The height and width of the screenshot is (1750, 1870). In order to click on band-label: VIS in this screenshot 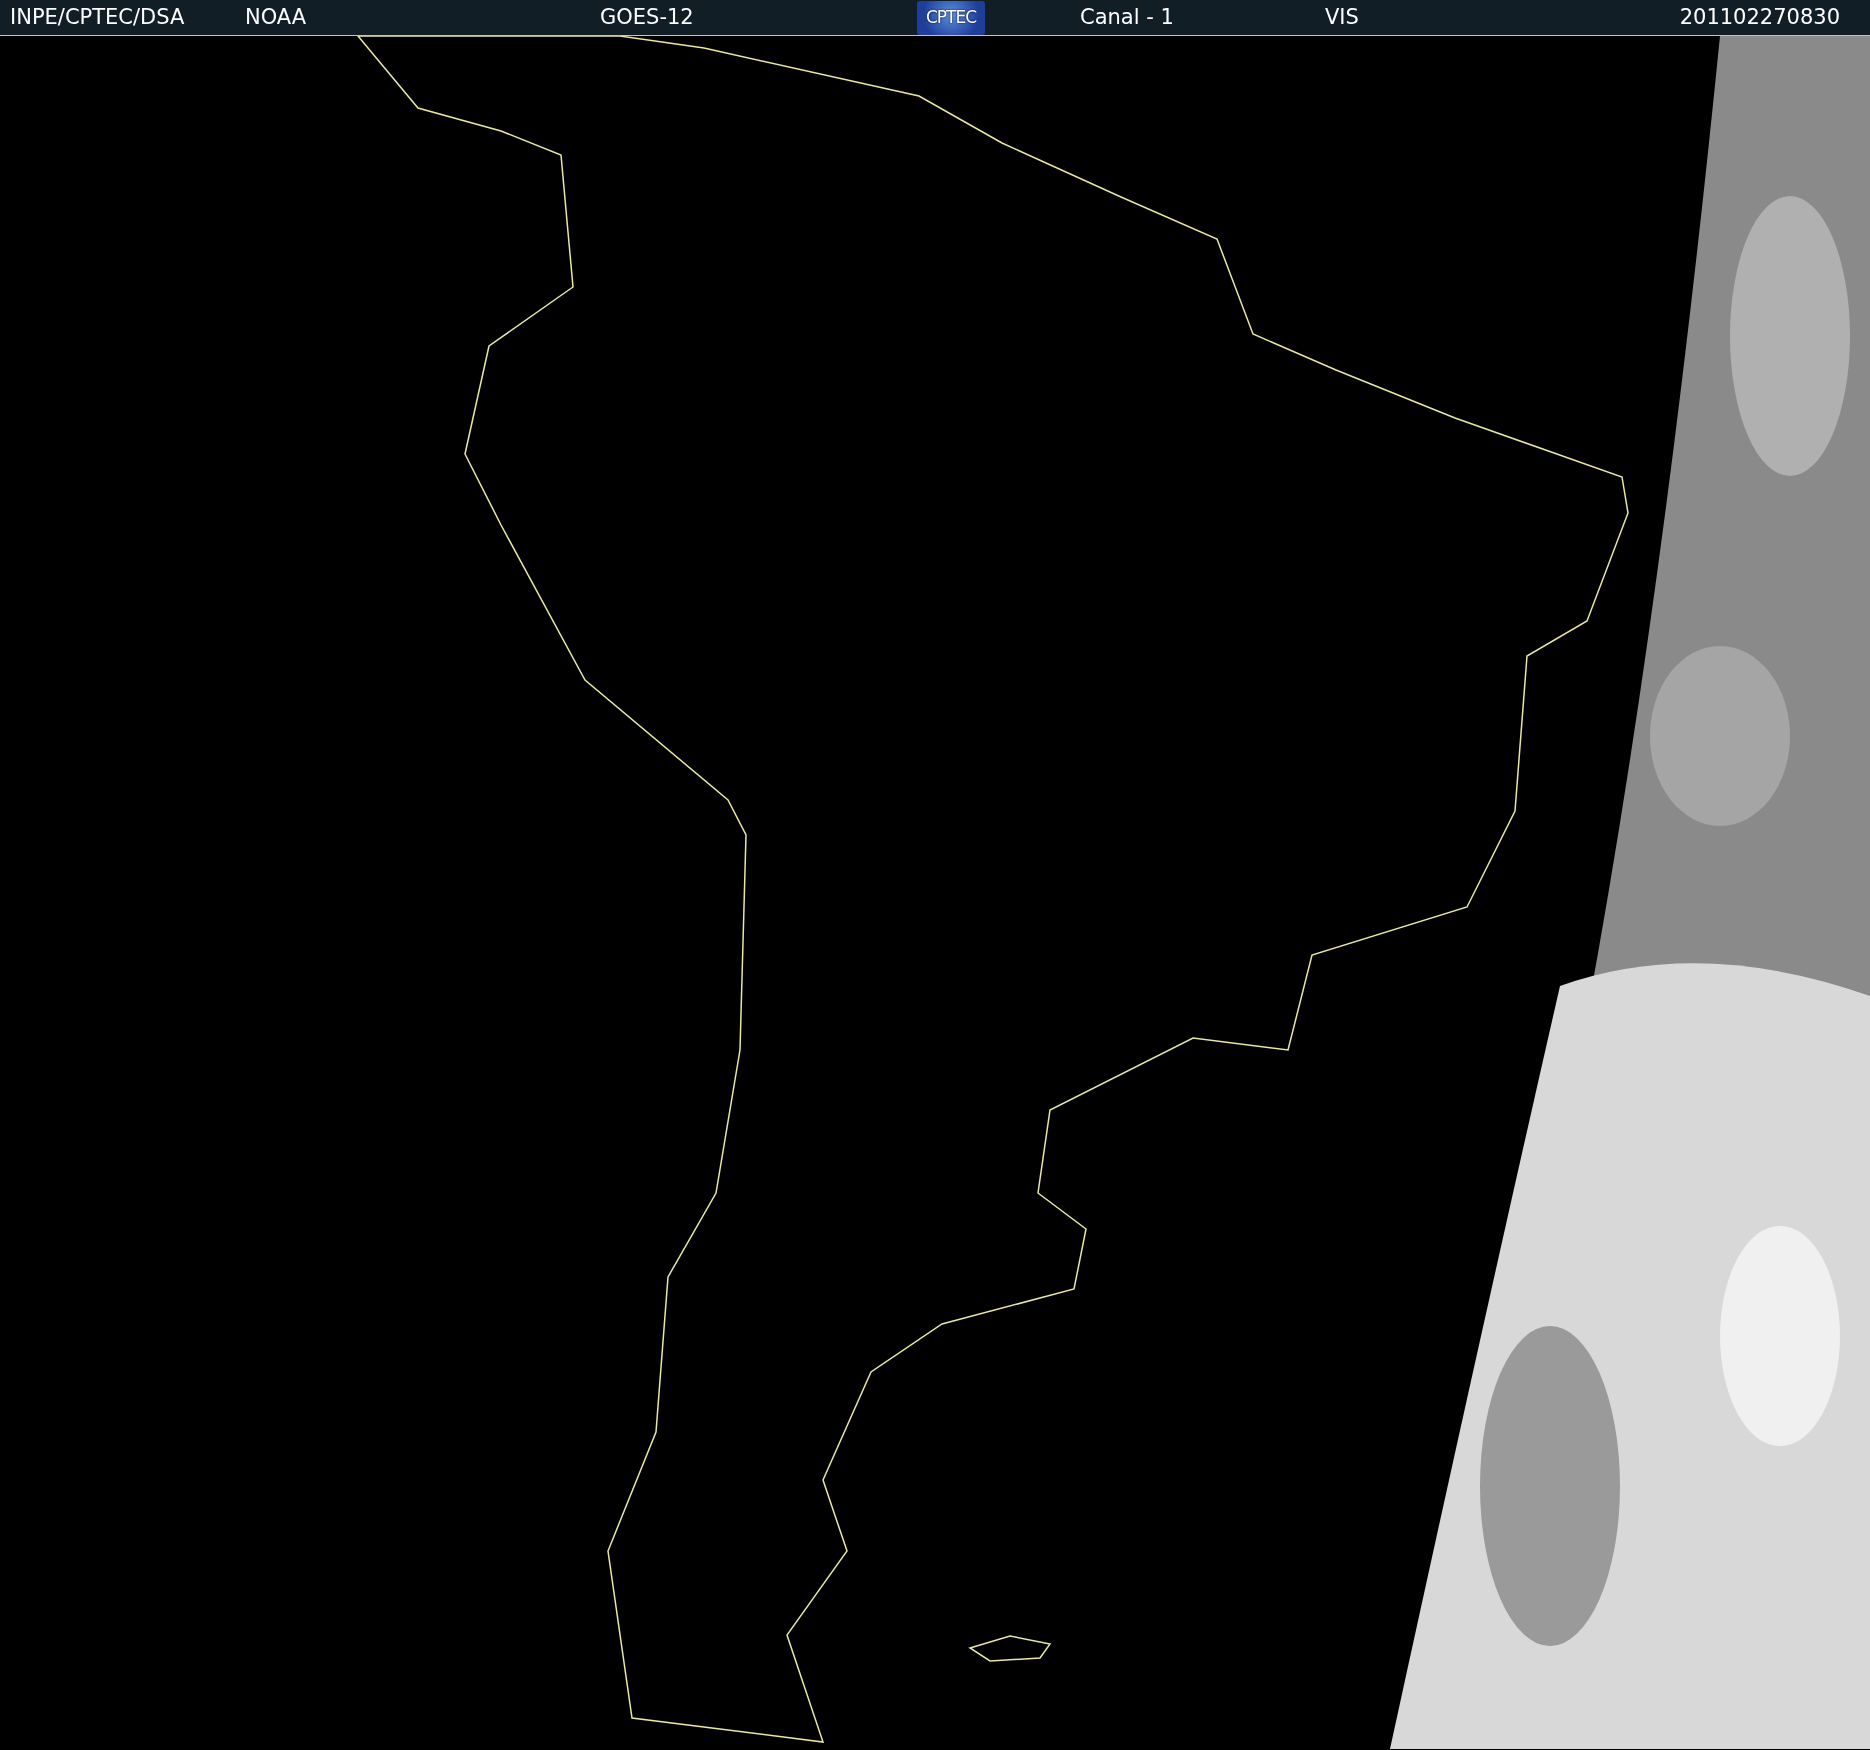, I will do `click(1342, 17)`.